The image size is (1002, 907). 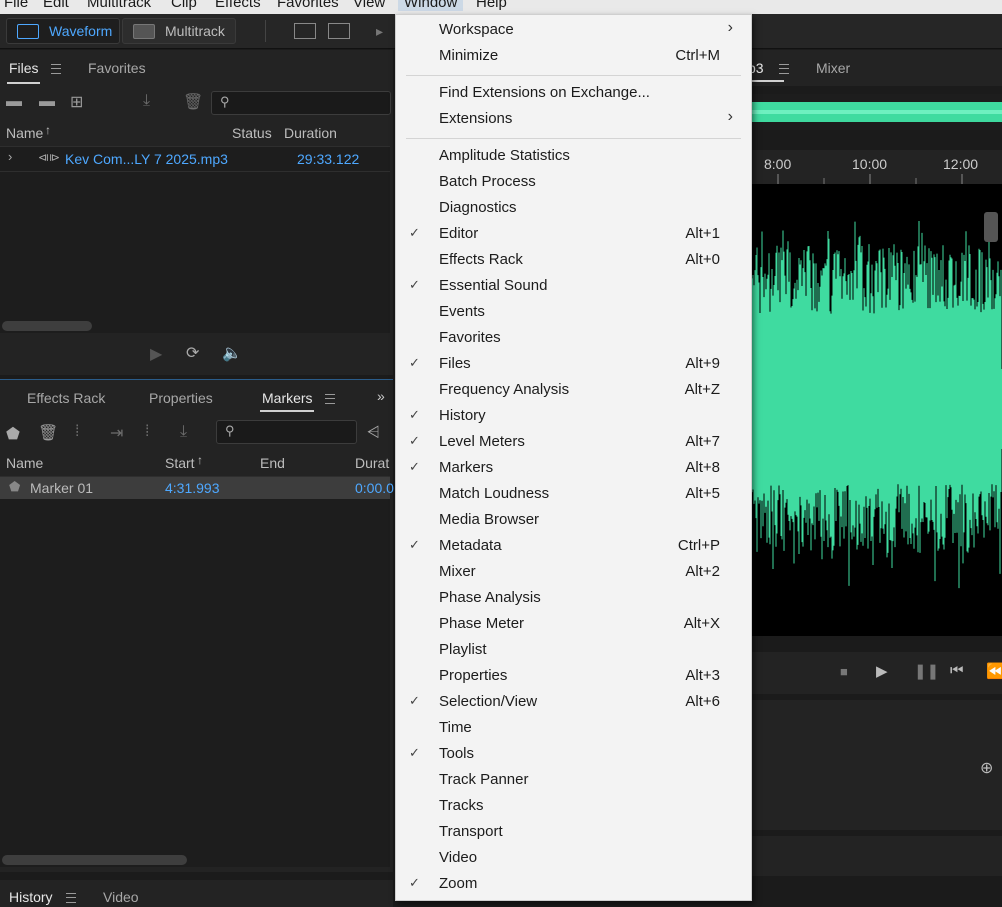 I want to click on column-end: End, so click(x=272, y=463).